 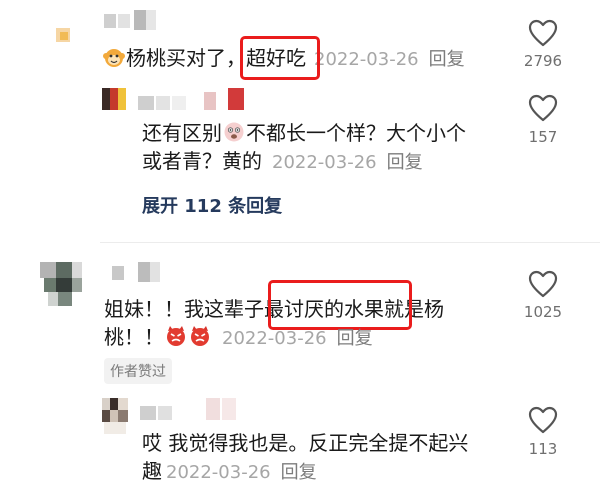 I want to click on comment-4-line-1: 哎 我觉得我也是。反正完全提不起兴, so click(x=305, y=443).